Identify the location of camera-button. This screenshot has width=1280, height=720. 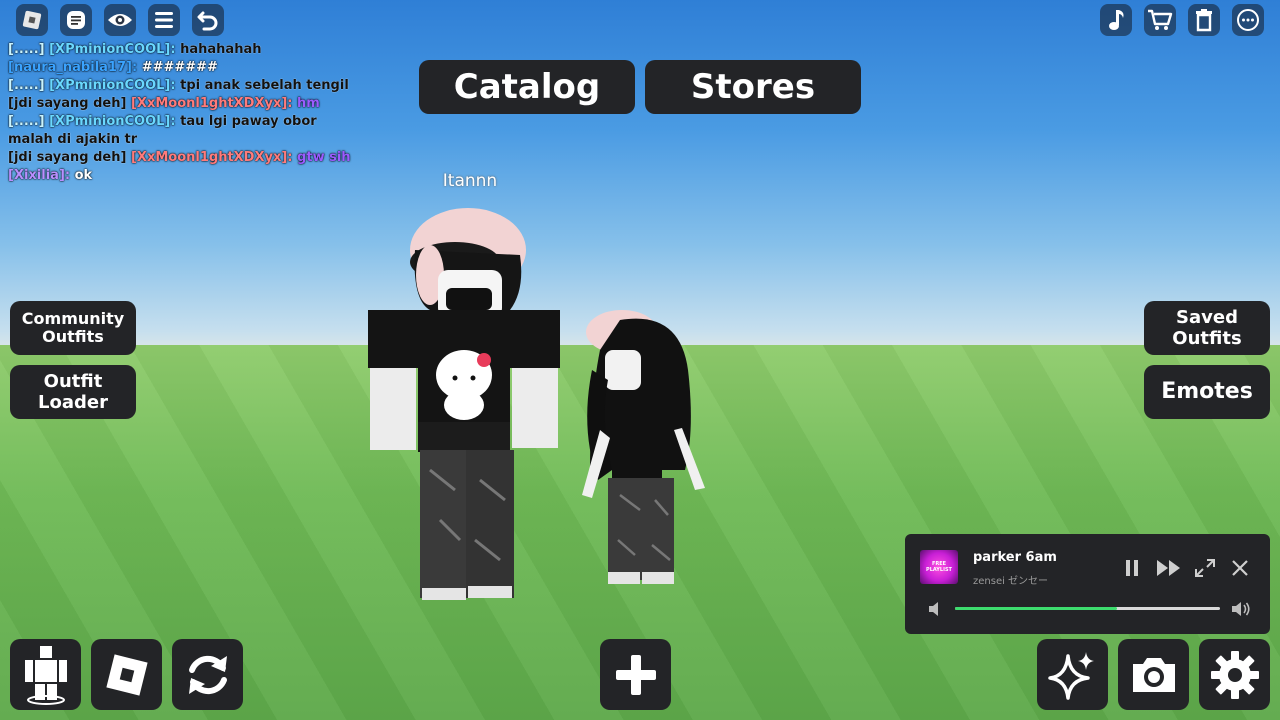
(1153, 674).